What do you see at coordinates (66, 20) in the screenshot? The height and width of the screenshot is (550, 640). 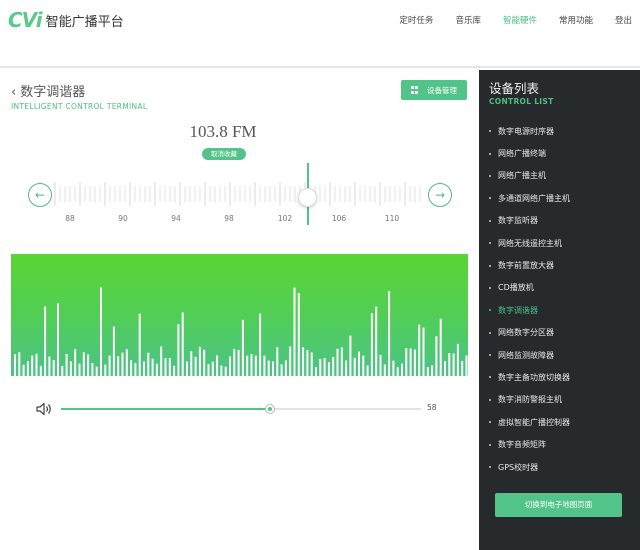 I see `logo: CVi 智能广播平台` at bounding box center [66, 20].